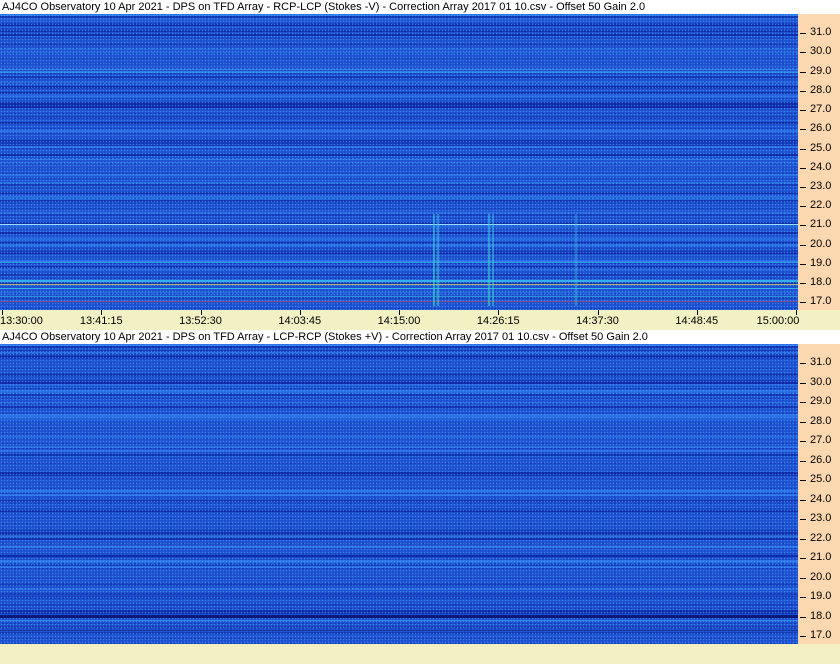 The width and height of the screenshot is (840, 664). Describe the element at coordinates (21, 321) in the screenshot. I see `x-tick-label: 13:30:00` at that location.